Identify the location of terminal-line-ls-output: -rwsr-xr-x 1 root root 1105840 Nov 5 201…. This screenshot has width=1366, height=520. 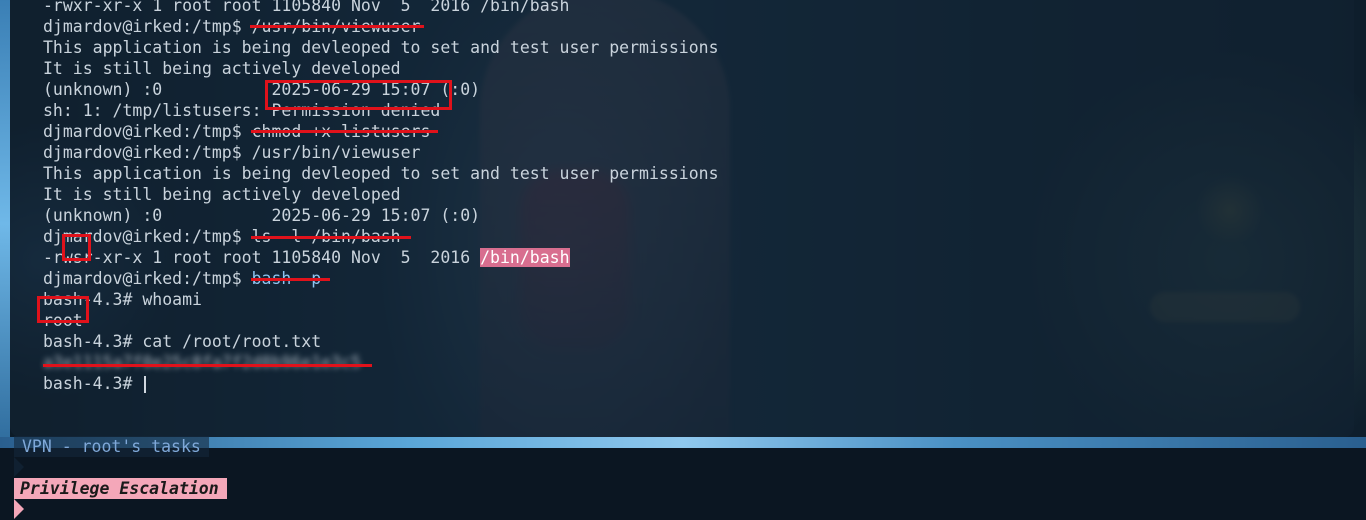
(381, 257).